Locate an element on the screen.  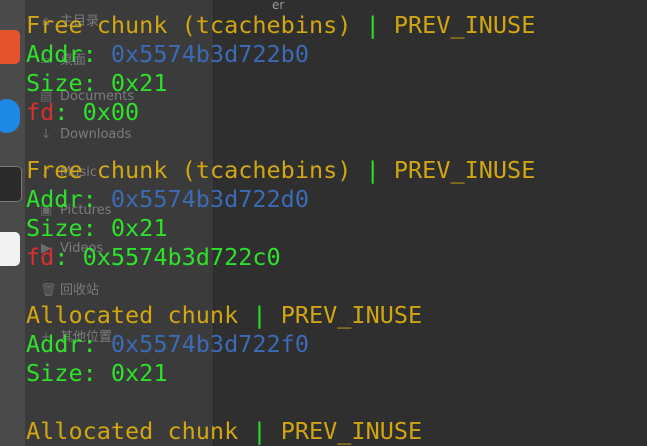
chunk-addr: Addr: 0x5574b3d722d0 is located at coordinates (167, 199).